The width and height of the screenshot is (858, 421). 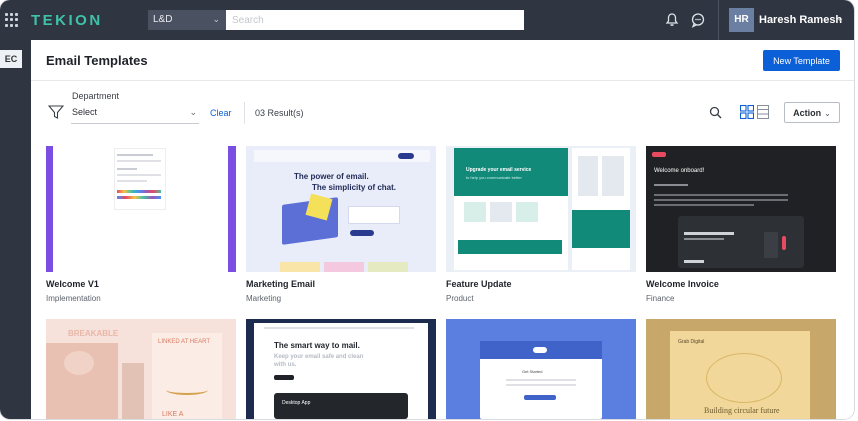 What do you see at coordinates (12, 20) in the screenshot?
I see `app-launcher-icon` at bounding box center [12, 20].